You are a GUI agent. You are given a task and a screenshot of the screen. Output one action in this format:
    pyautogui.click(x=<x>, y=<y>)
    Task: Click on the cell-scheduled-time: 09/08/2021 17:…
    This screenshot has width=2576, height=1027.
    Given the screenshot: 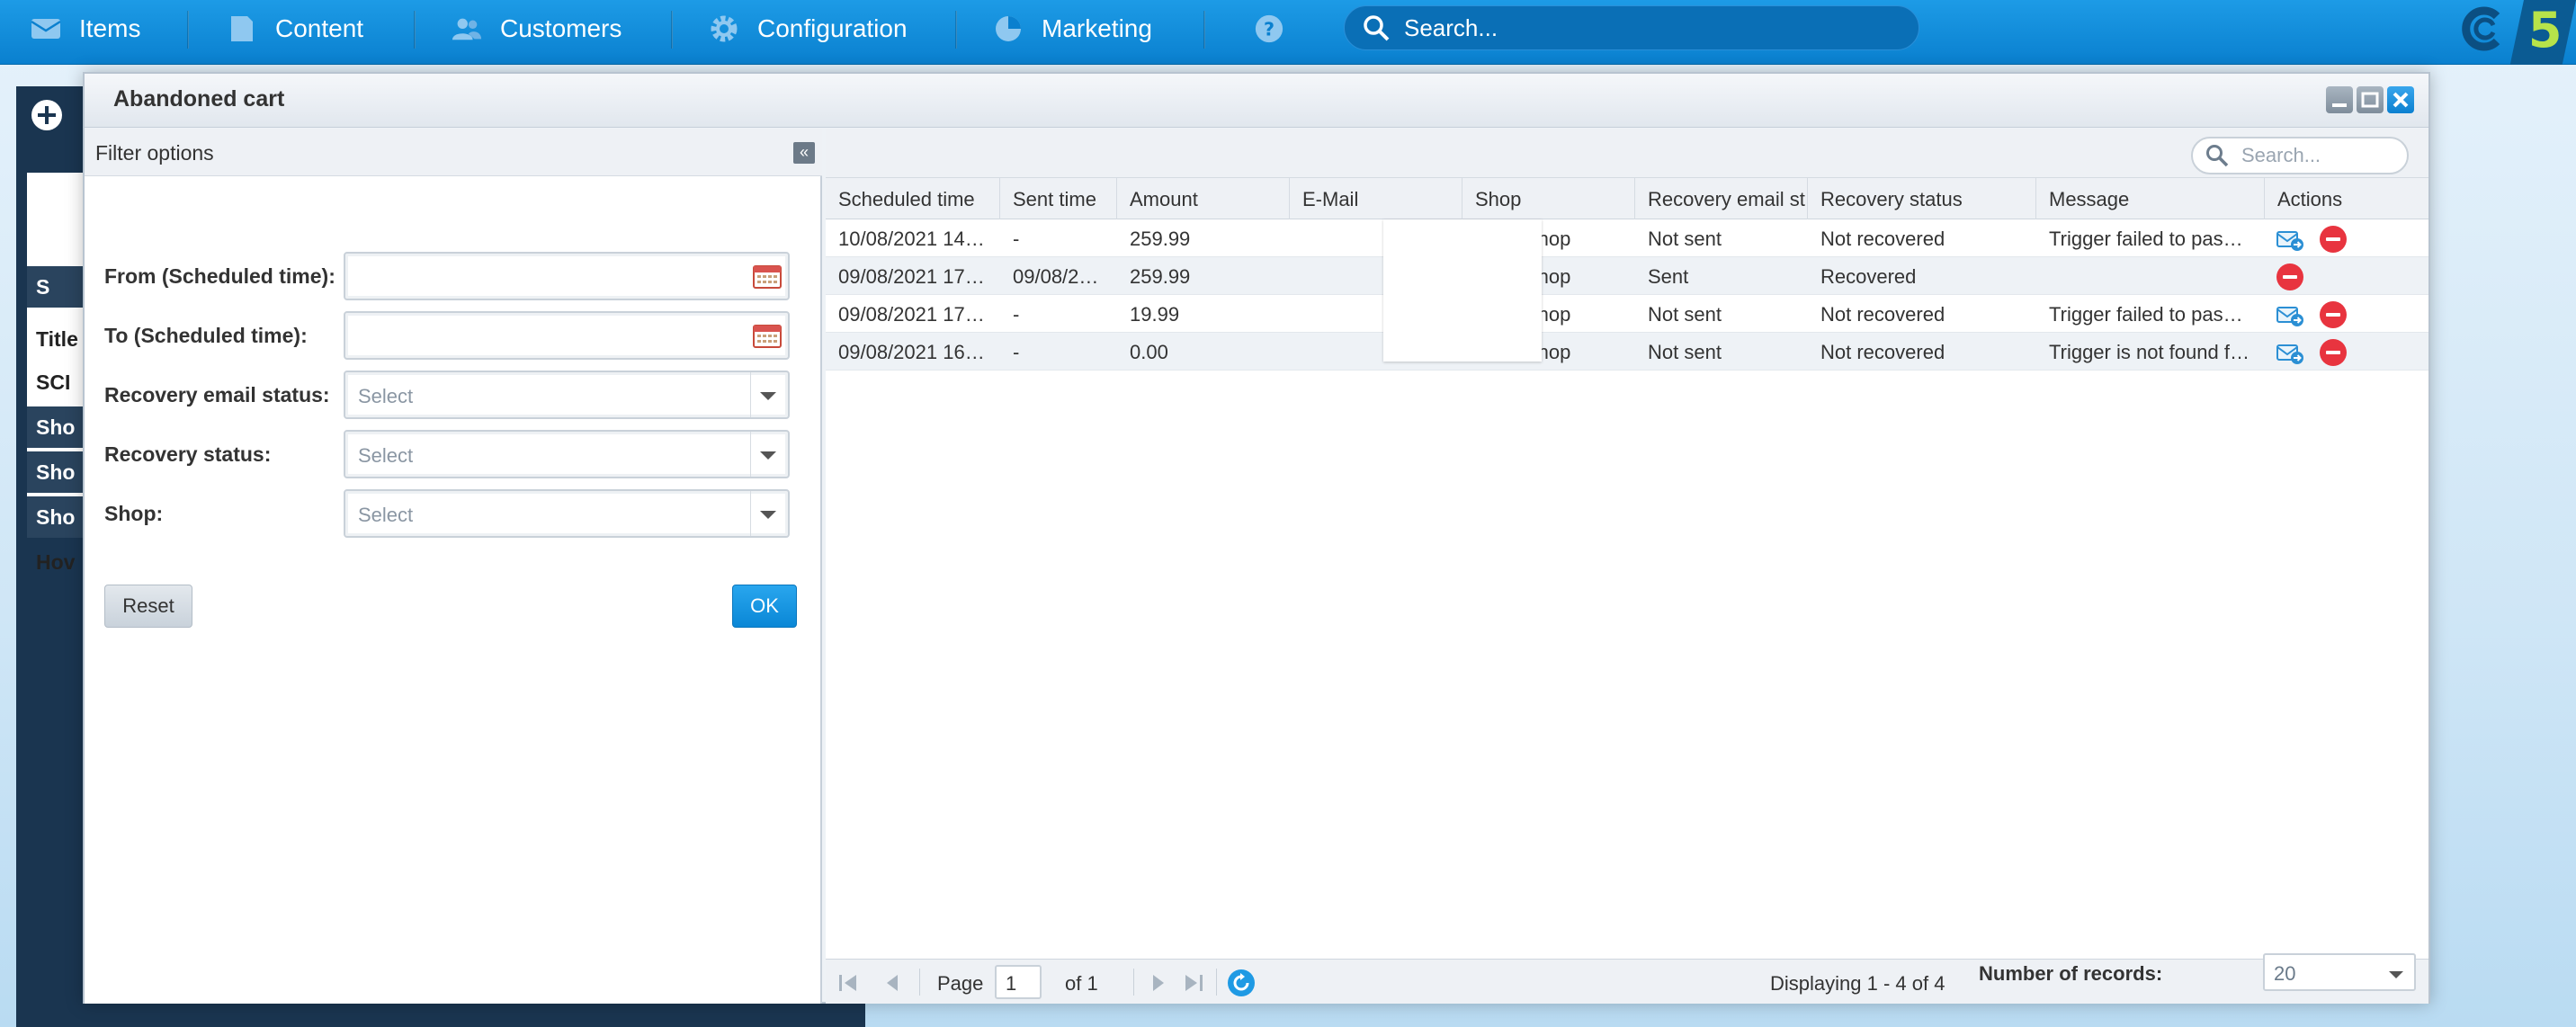 What is the action you would take?
    pyautogui.click(x=914, y=276)
    